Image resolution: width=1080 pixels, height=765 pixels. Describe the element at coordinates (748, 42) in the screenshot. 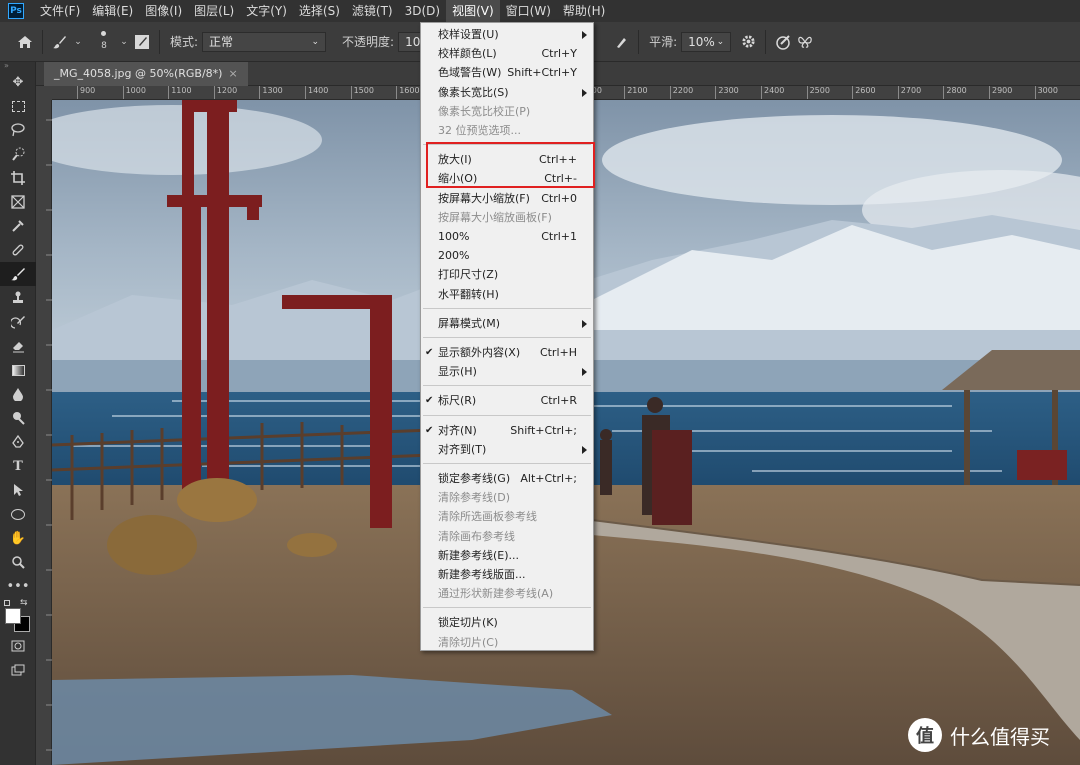

I see `gear-icon` at that location.